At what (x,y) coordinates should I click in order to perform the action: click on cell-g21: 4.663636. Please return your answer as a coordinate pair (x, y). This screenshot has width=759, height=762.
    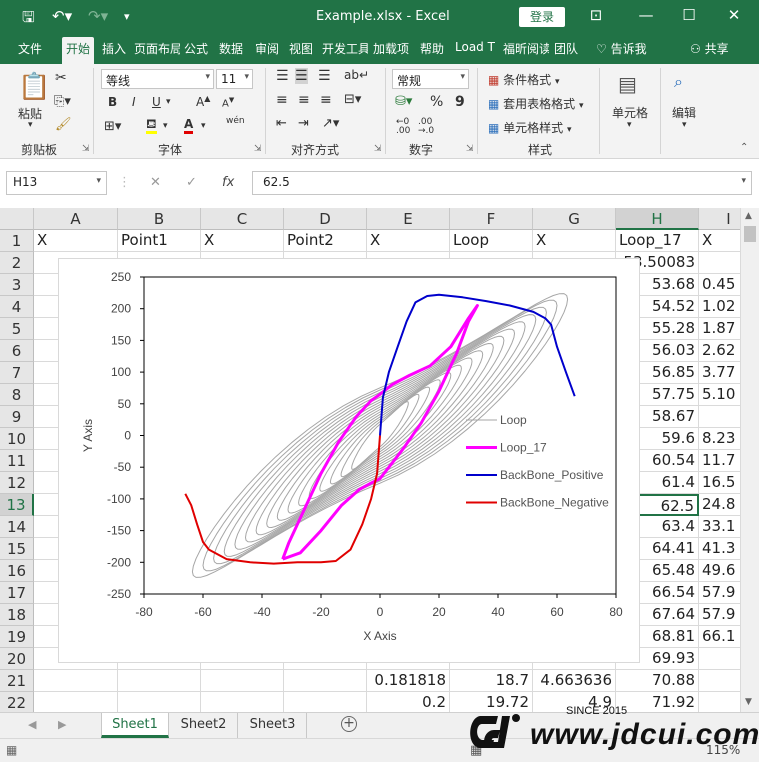
    Looking at the image, I should click on (574, 681).